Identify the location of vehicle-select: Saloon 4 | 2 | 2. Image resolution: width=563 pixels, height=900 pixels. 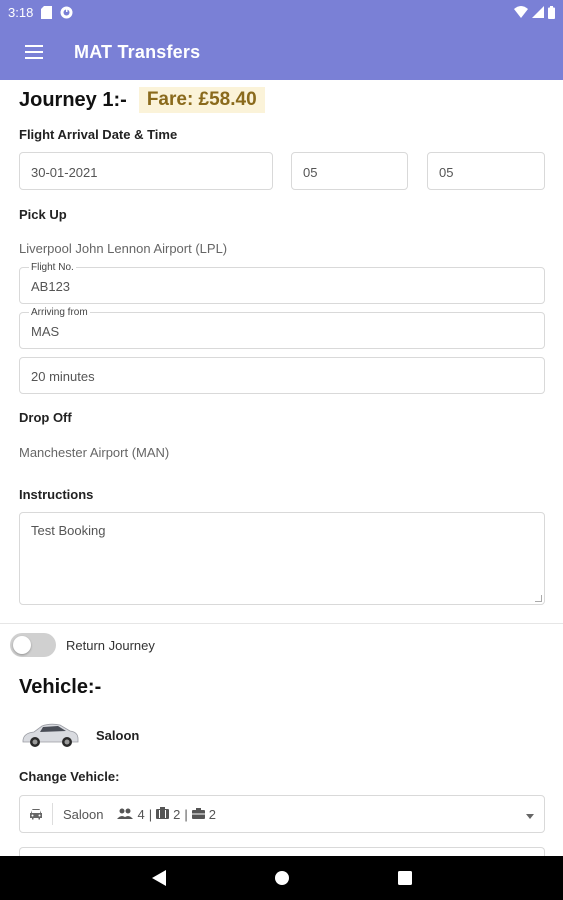
(282, 814).